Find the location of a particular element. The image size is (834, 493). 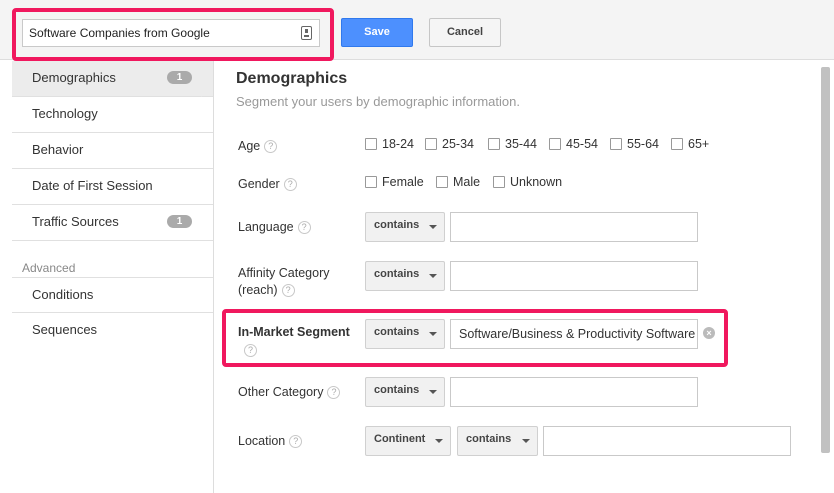

panel-title: Demographics is located at coordinates (292, 78).